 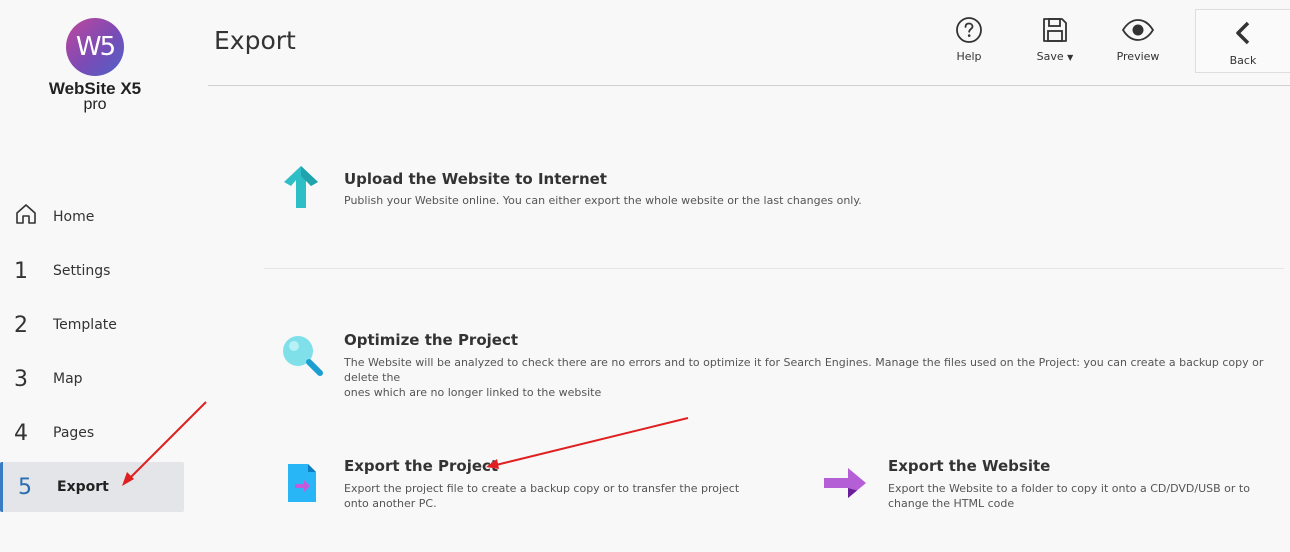 What do you see at coordinates (431, 340) in the screenshot?
I see `optimize-title: Optimize the Project` at bounding box center [431, 340].